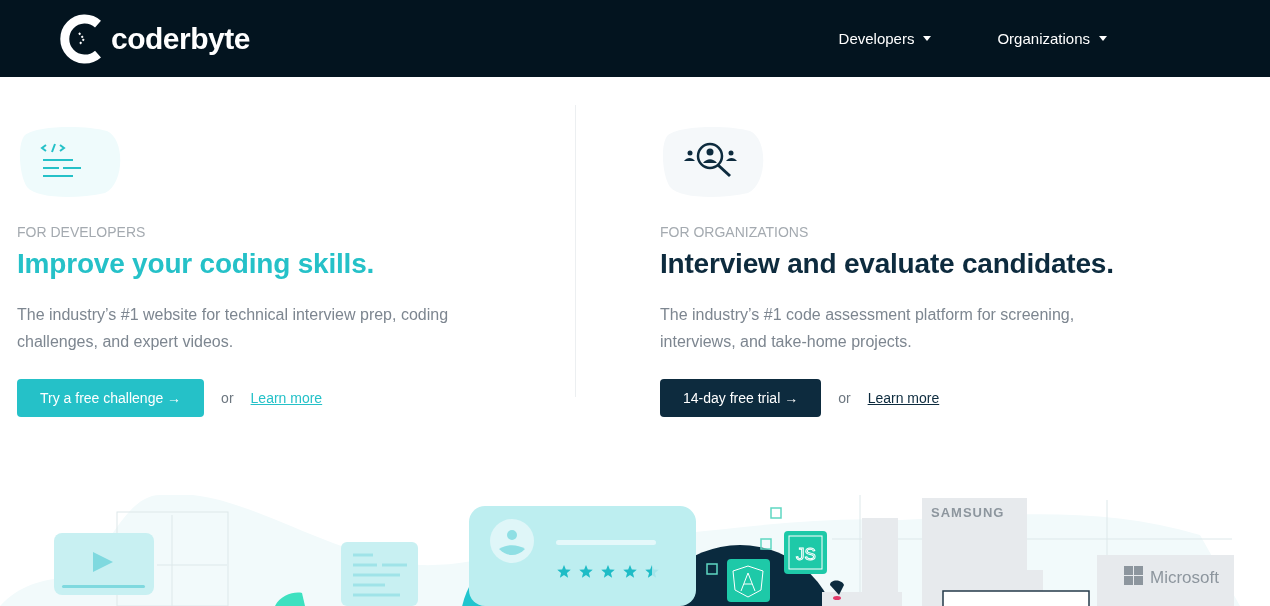  Describe the element at coordinates (735, 232) in the screenshot. I see `section-label: FOR ORGANIZATIONS` at that location.